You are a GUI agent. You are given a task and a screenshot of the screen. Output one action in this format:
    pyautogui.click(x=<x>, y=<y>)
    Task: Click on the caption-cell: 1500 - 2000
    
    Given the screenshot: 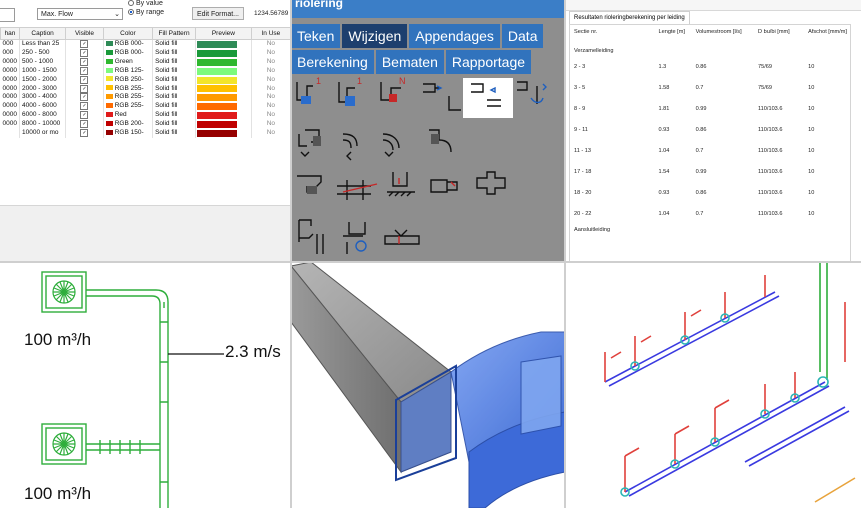 What is the action you would take?
    pyautogui.click(x=43, y=80)
    